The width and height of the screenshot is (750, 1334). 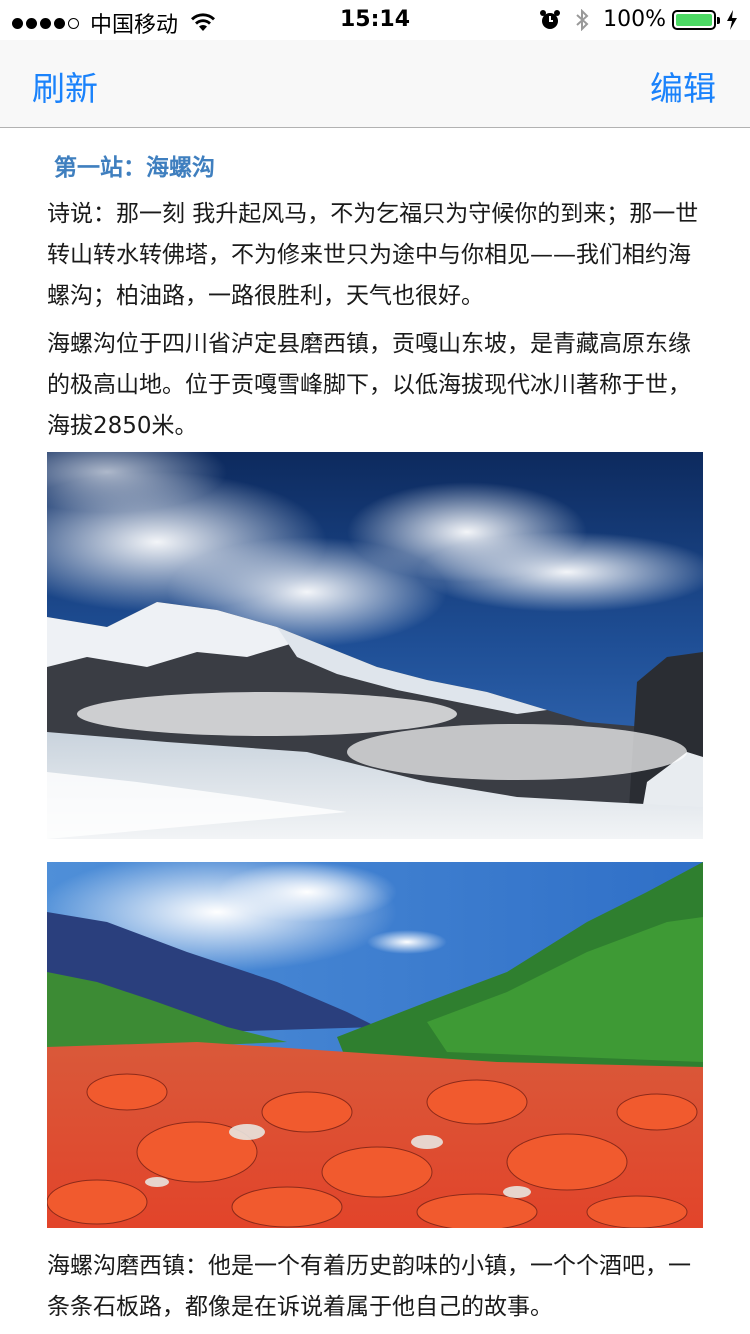 I want to click on edit-button: 编辑, so click(x=683, y=86).